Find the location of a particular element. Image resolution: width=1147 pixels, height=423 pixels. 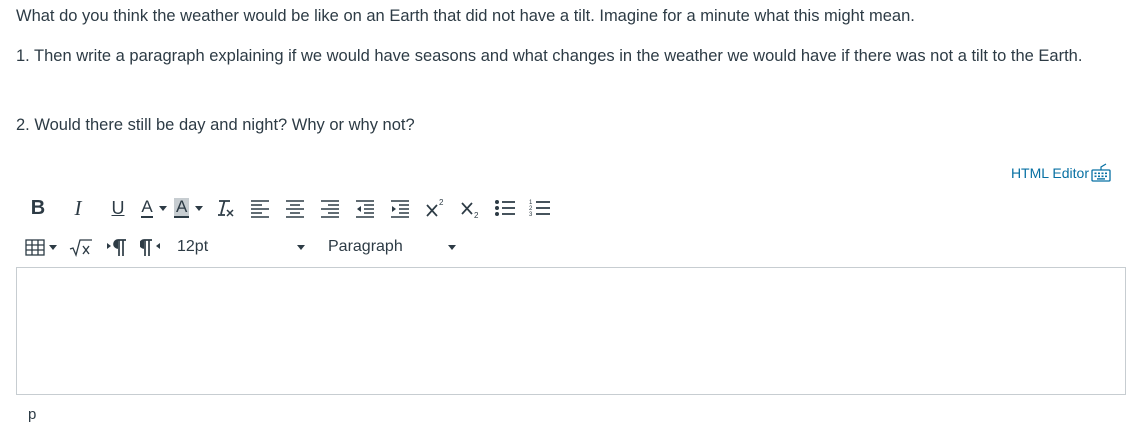

clear-format-button is located at coordinates (225, 208).